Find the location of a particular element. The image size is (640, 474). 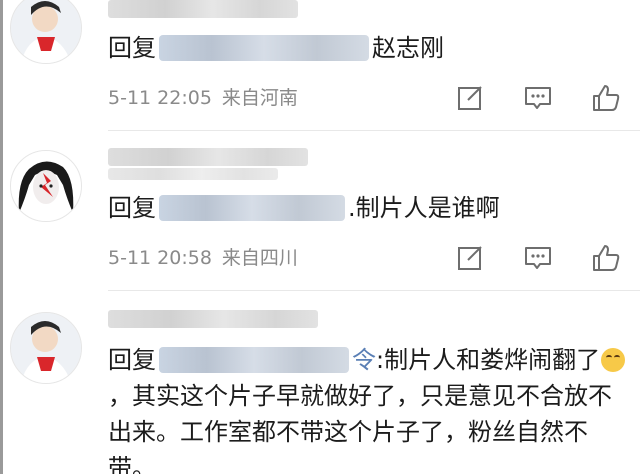

comment-meta: 5-11 22:05 来自河南 is located at coordinates (208, 98).